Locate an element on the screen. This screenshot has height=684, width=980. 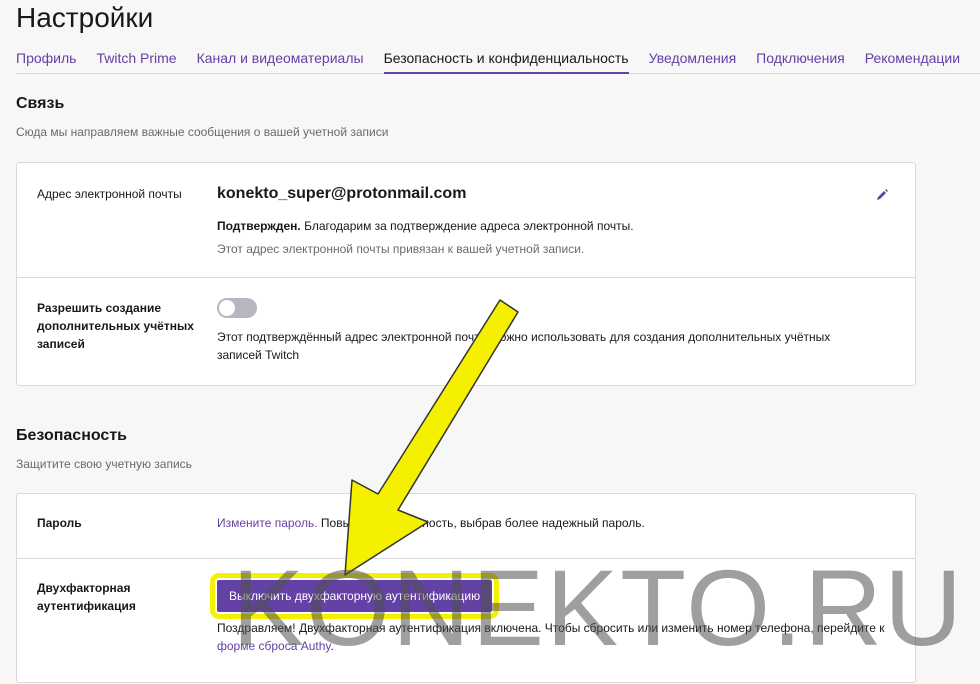
disable-2fa-button: Выключить двухфакторную аутентификацию is located at coordinates (354, 596).